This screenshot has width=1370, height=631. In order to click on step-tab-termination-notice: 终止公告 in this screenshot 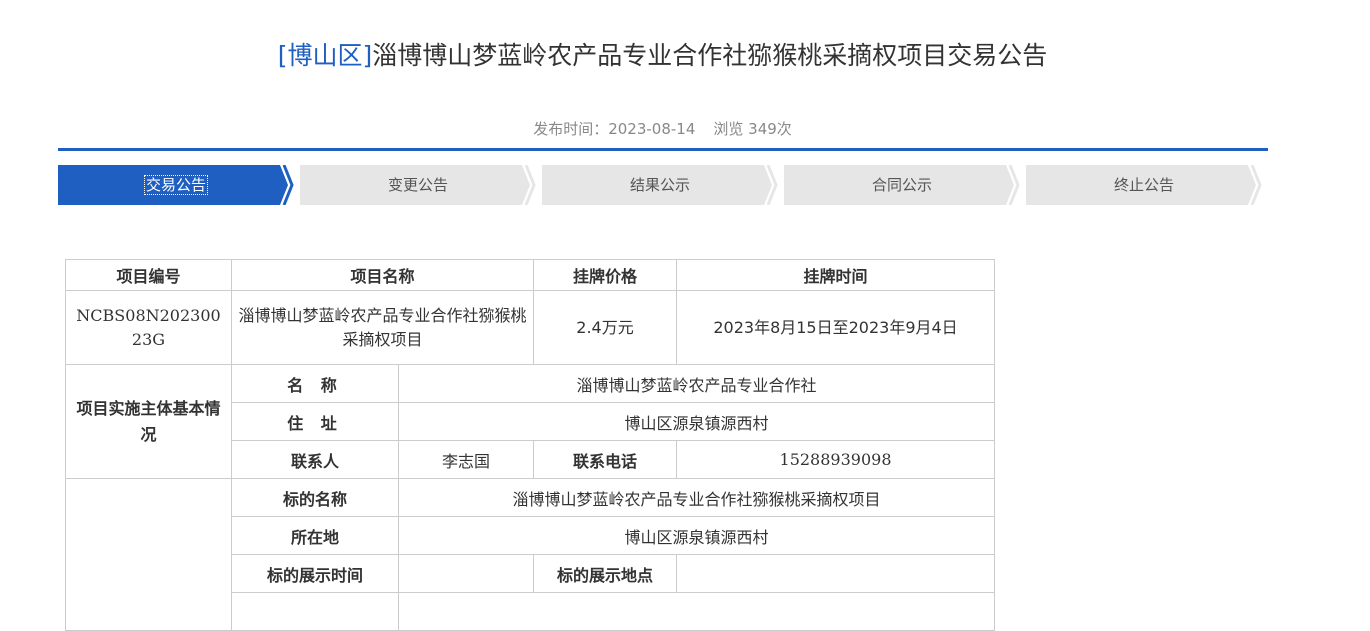, I will do `click(1144, 185)`.